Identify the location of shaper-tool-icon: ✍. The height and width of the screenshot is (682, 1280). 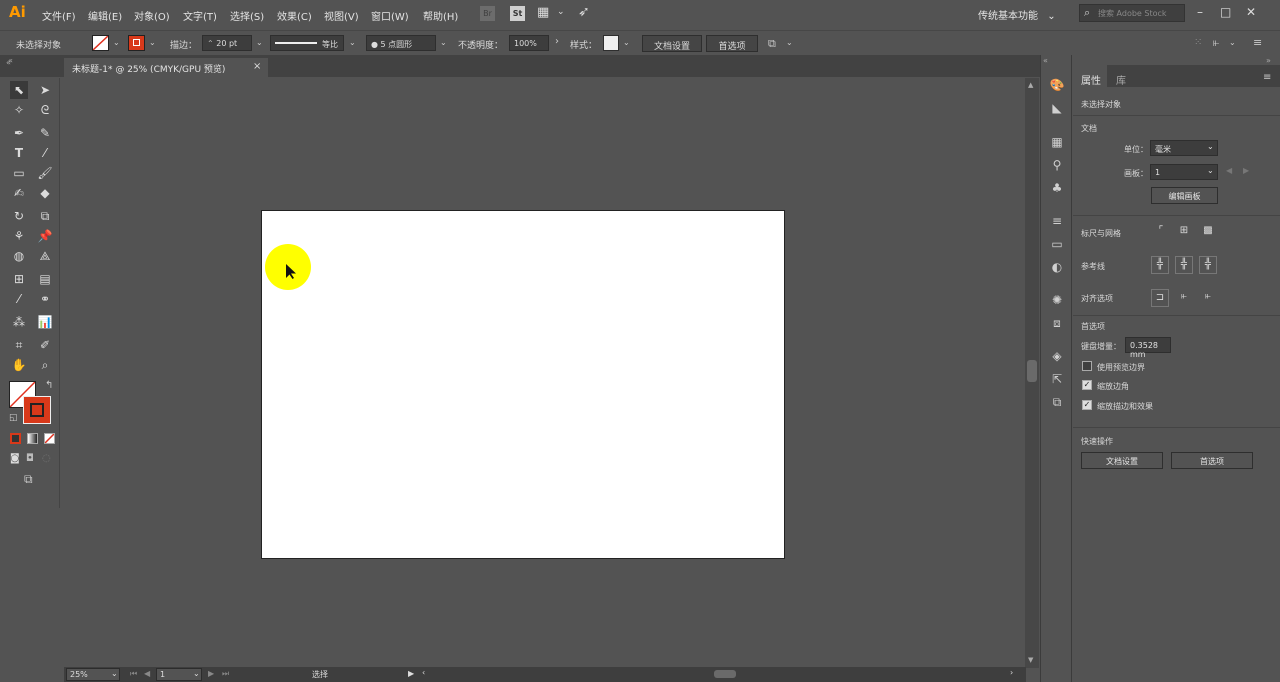
(19, 193).